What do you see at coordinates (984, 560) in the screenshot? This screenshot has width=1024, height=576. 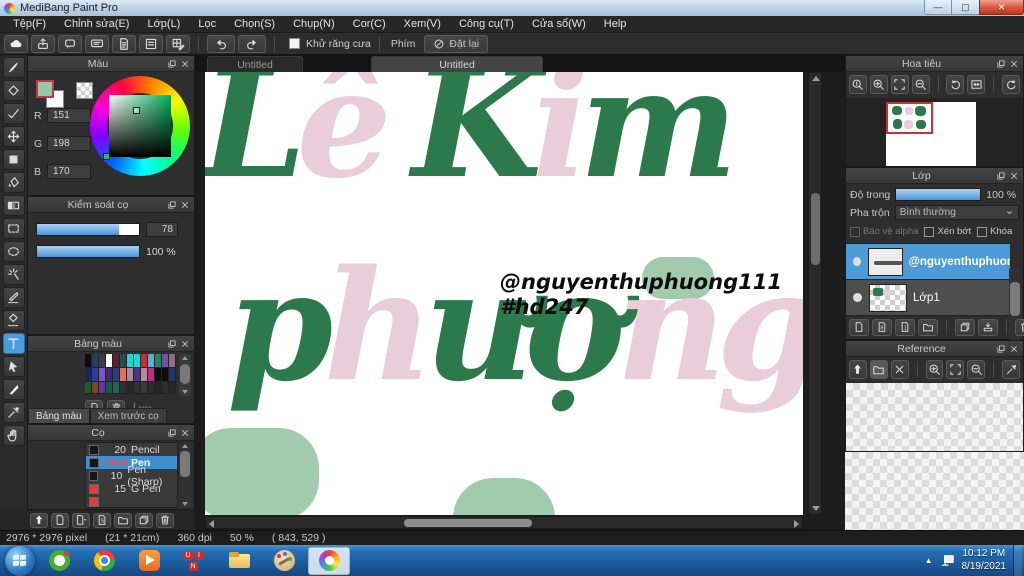 I see `taskbar-clock: 10:12 PM 8/19/2021` at bounding box center [984, 560].